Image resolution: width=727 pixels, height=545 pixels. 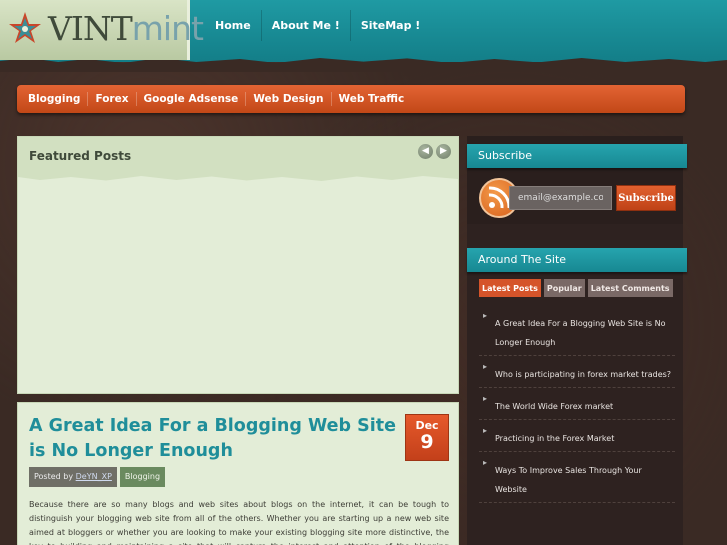 I want to click on top-nav: Home About Me ! SiteMap !, so click(x=317, y=25).